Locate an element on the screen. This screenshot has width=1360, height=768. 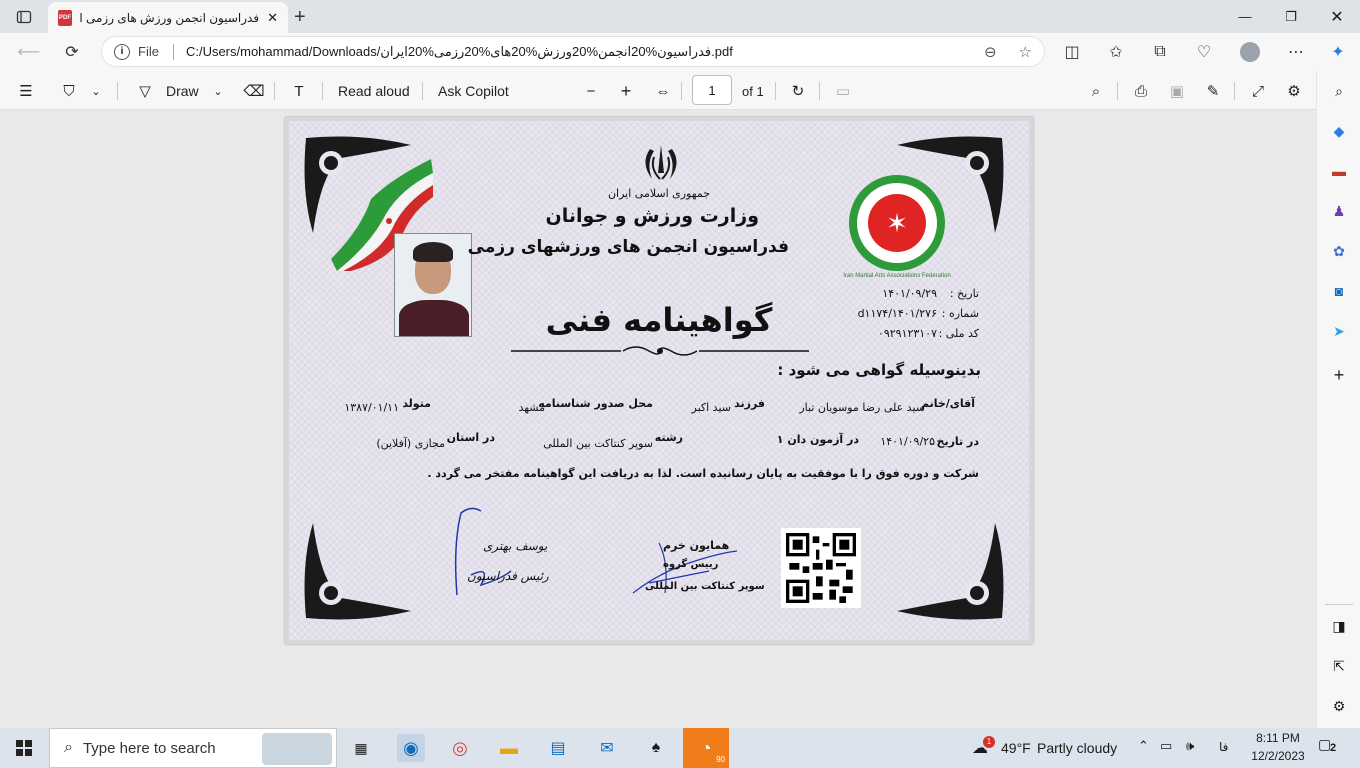
show-hidden-icons-chevron-icon: ⌃ is located at coordinates (1143, 746).